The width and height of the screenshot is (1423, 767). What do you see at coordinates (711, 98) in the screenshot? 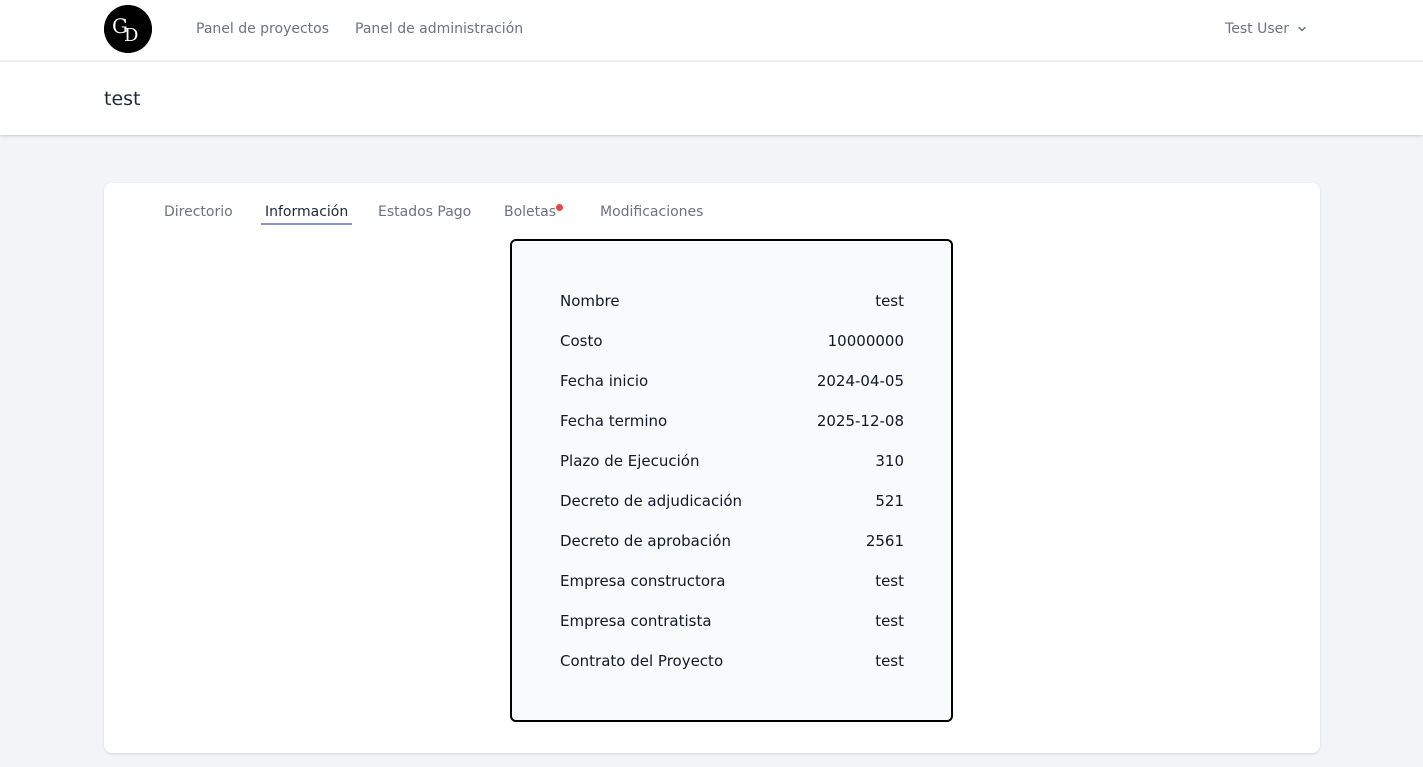
I see `page-header: test` at bounding box center [711, 98].